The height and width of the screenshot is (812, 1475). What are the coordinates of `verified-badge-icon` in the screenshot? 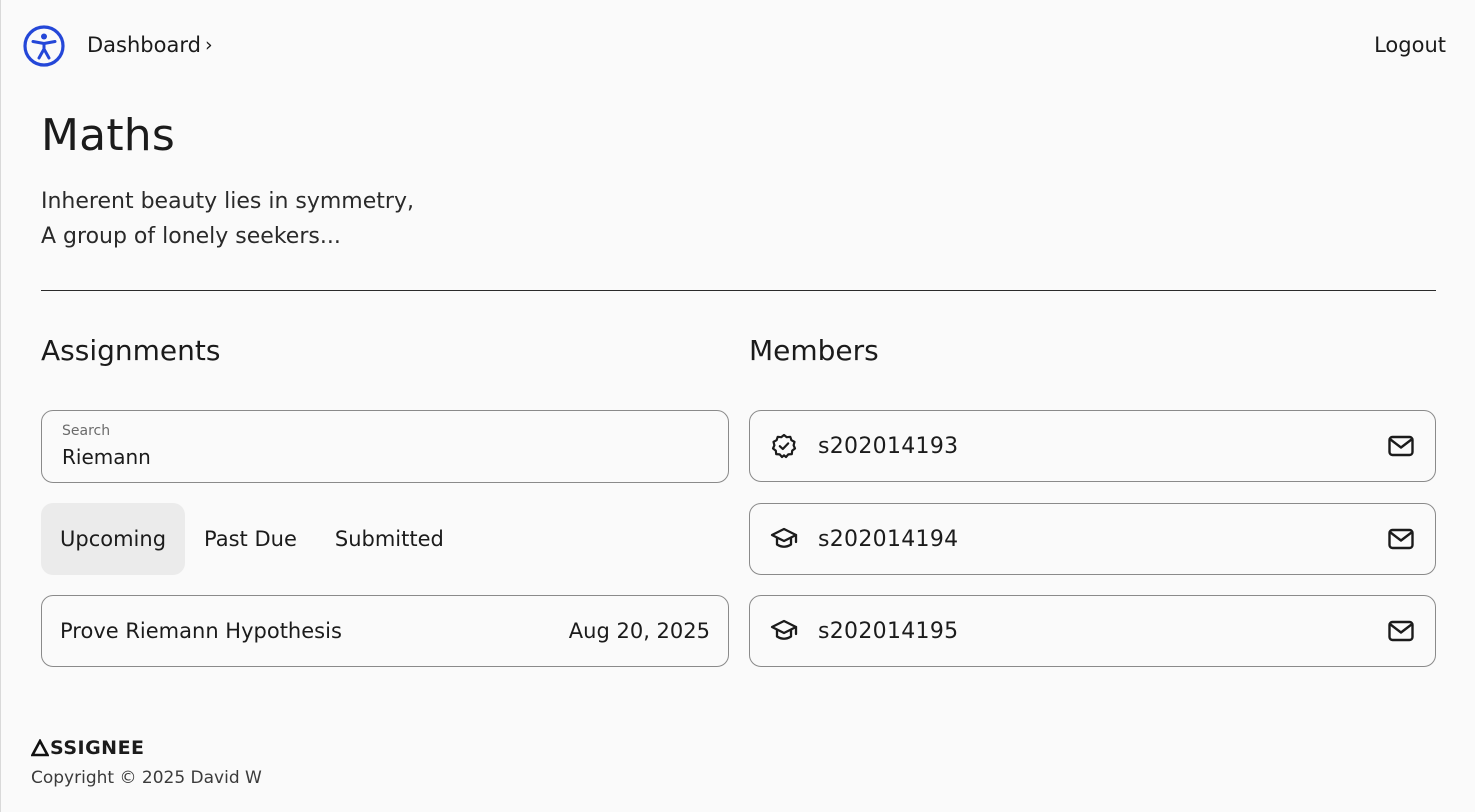 It's located at (784, 446).